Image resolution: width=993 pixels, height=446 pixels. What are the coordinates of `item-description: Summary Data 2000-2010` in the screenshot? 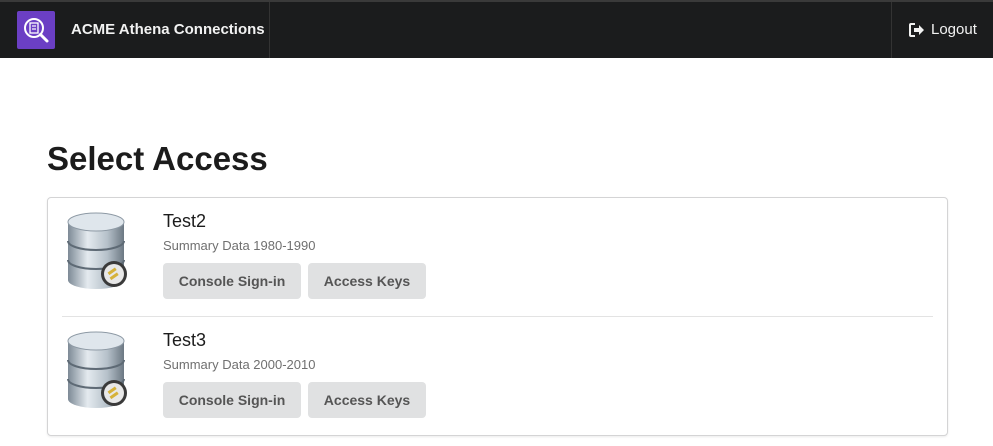 It's located at (239, 364).